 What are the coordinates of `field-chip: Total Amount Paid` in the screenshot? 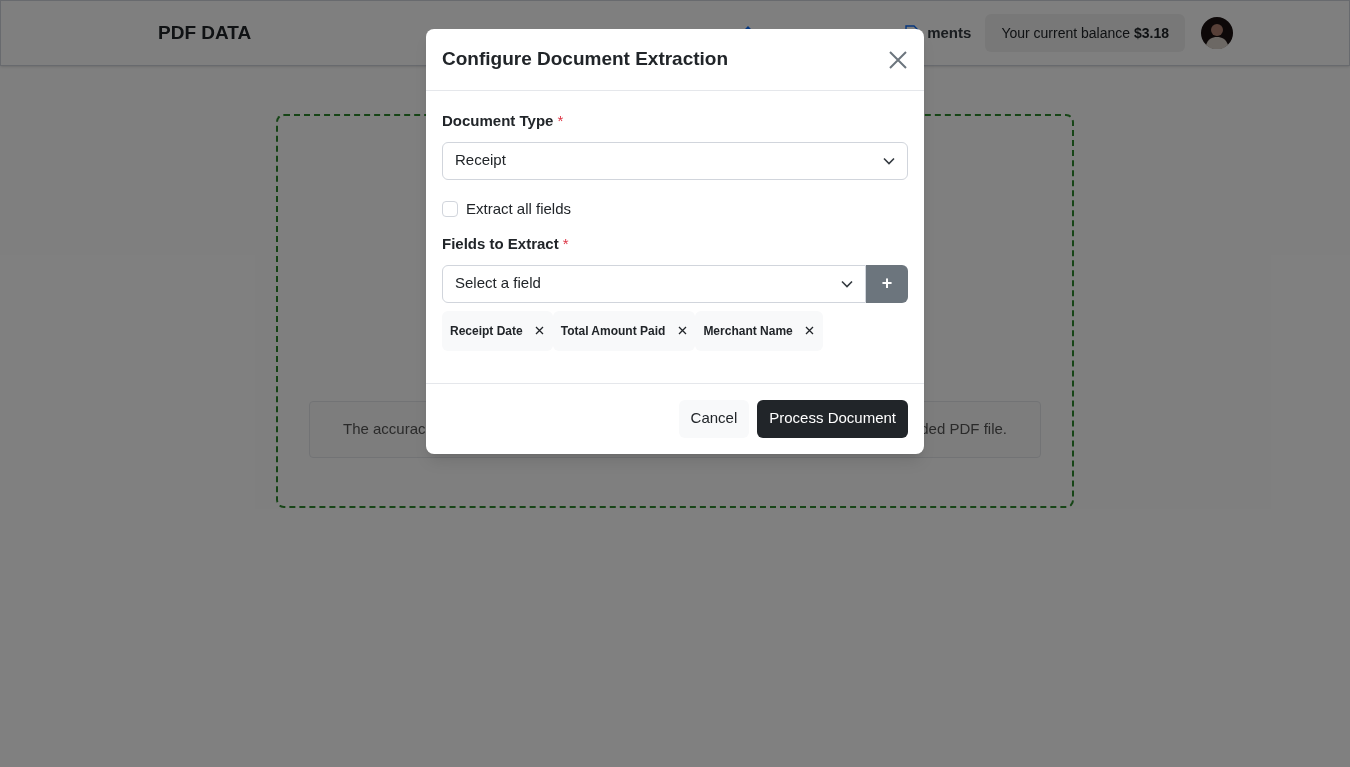 It's located at (624, 330).